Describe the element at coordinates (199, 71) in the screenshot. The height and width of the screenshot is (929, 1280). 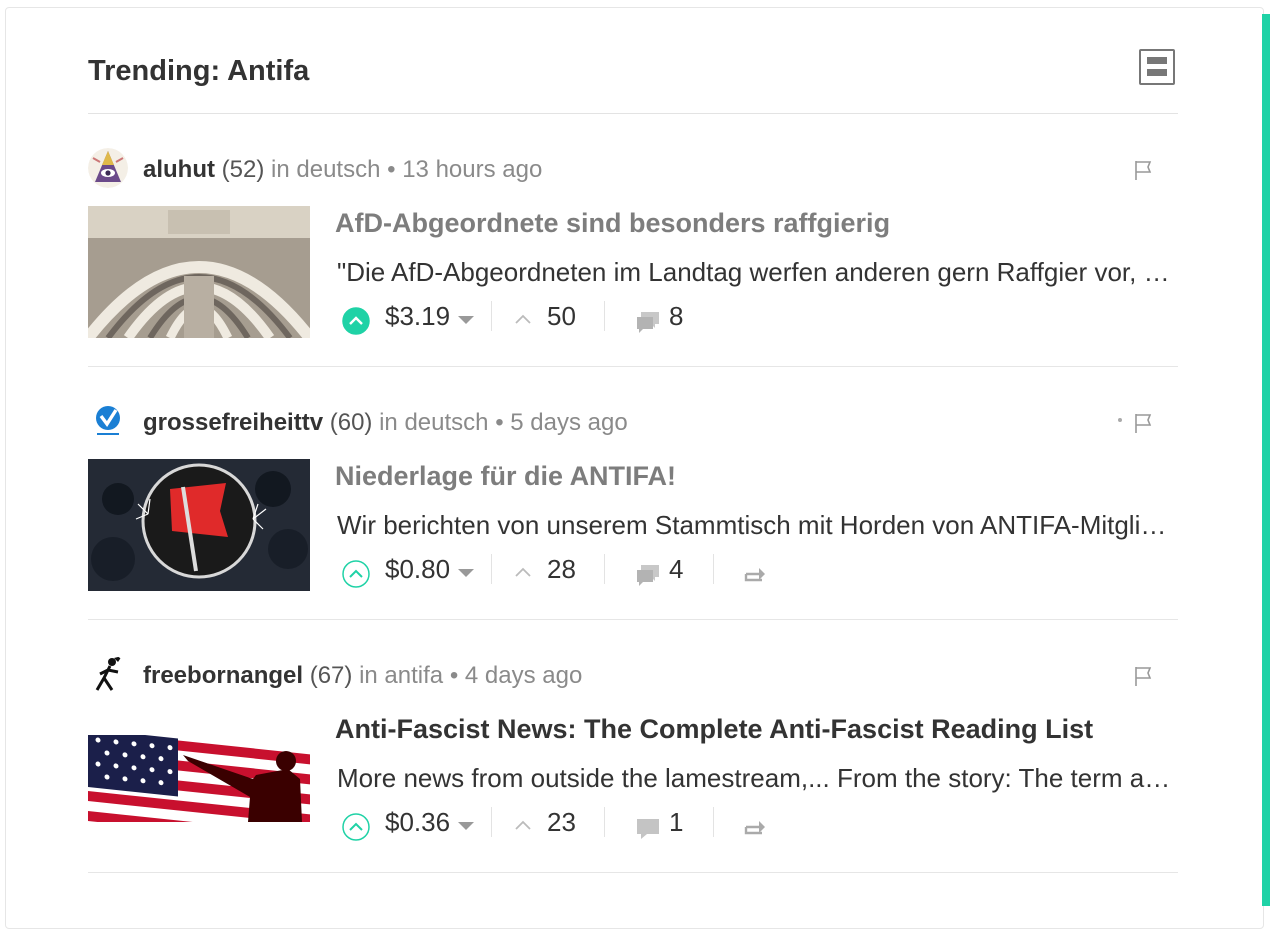
I see `page-title: Trending: Antifa` at that location.